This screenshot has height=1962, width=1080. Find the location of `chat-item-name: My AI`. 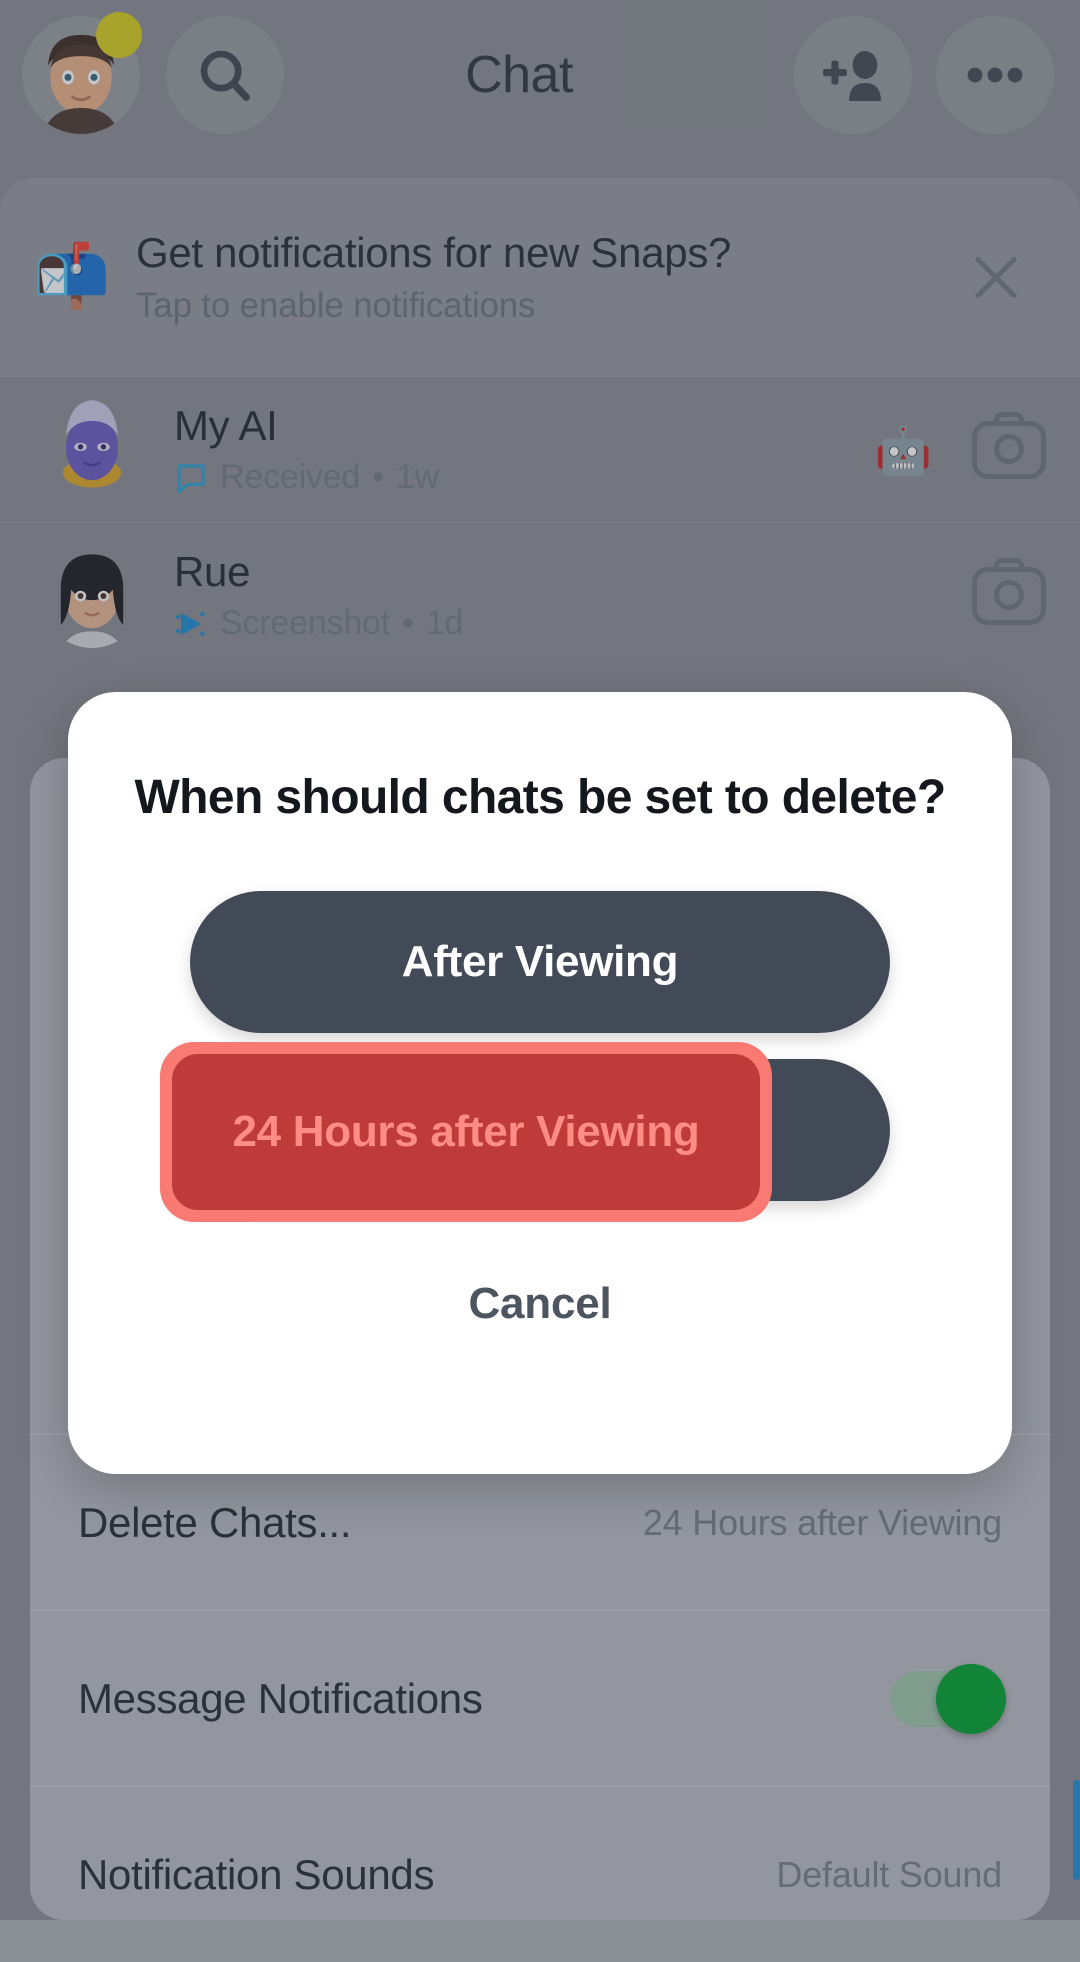

chat-item-name: My AI is located at coordinates (524, 426).